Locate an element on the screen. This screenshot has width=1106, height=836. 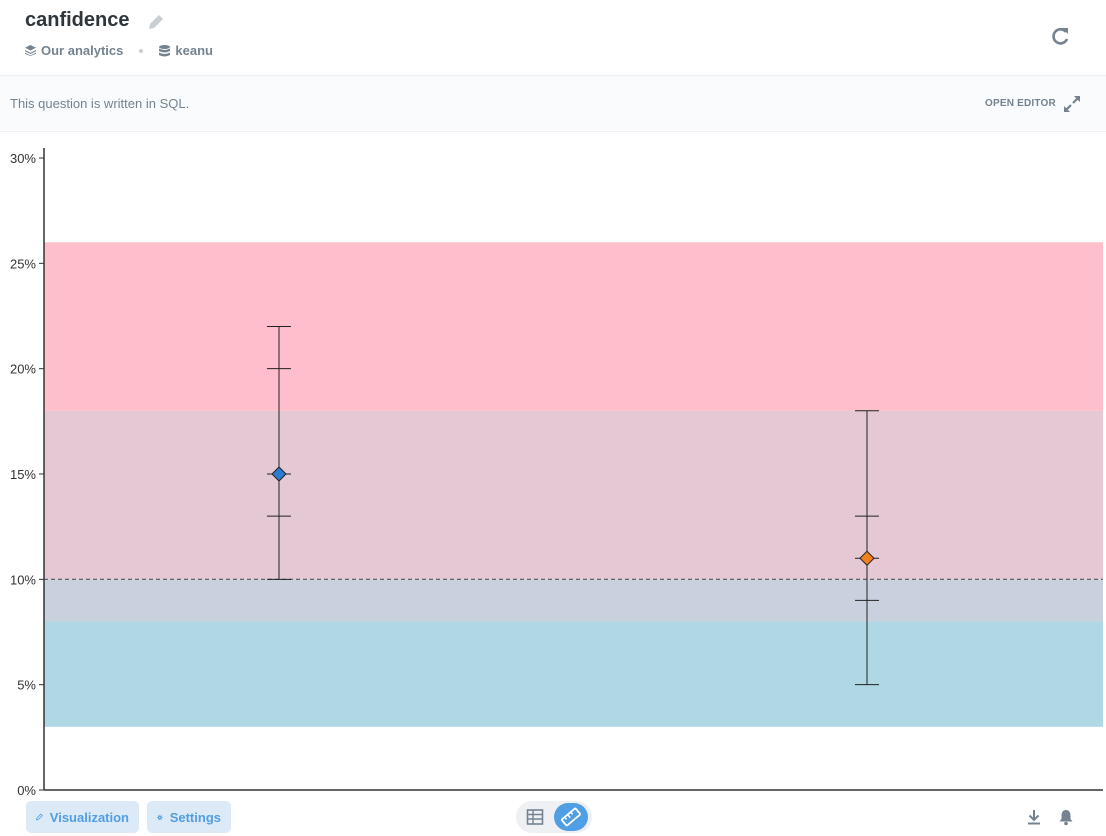
visualization-toggle is located at coordinates (571, 817).